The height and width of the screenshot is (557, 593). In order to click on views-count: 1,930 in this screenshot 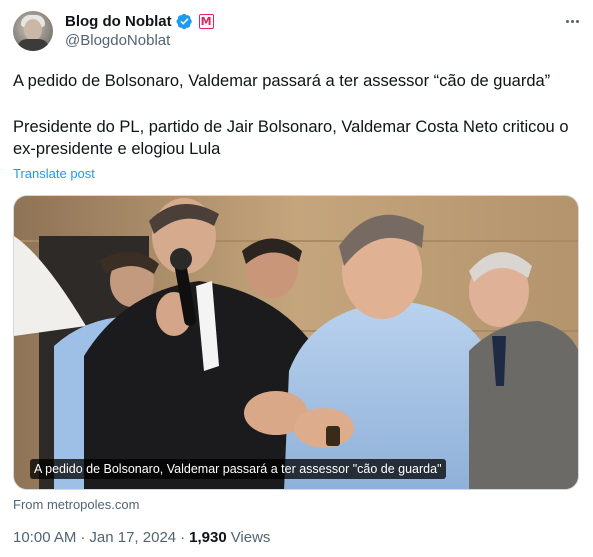, I will do `click(208, 537)`.